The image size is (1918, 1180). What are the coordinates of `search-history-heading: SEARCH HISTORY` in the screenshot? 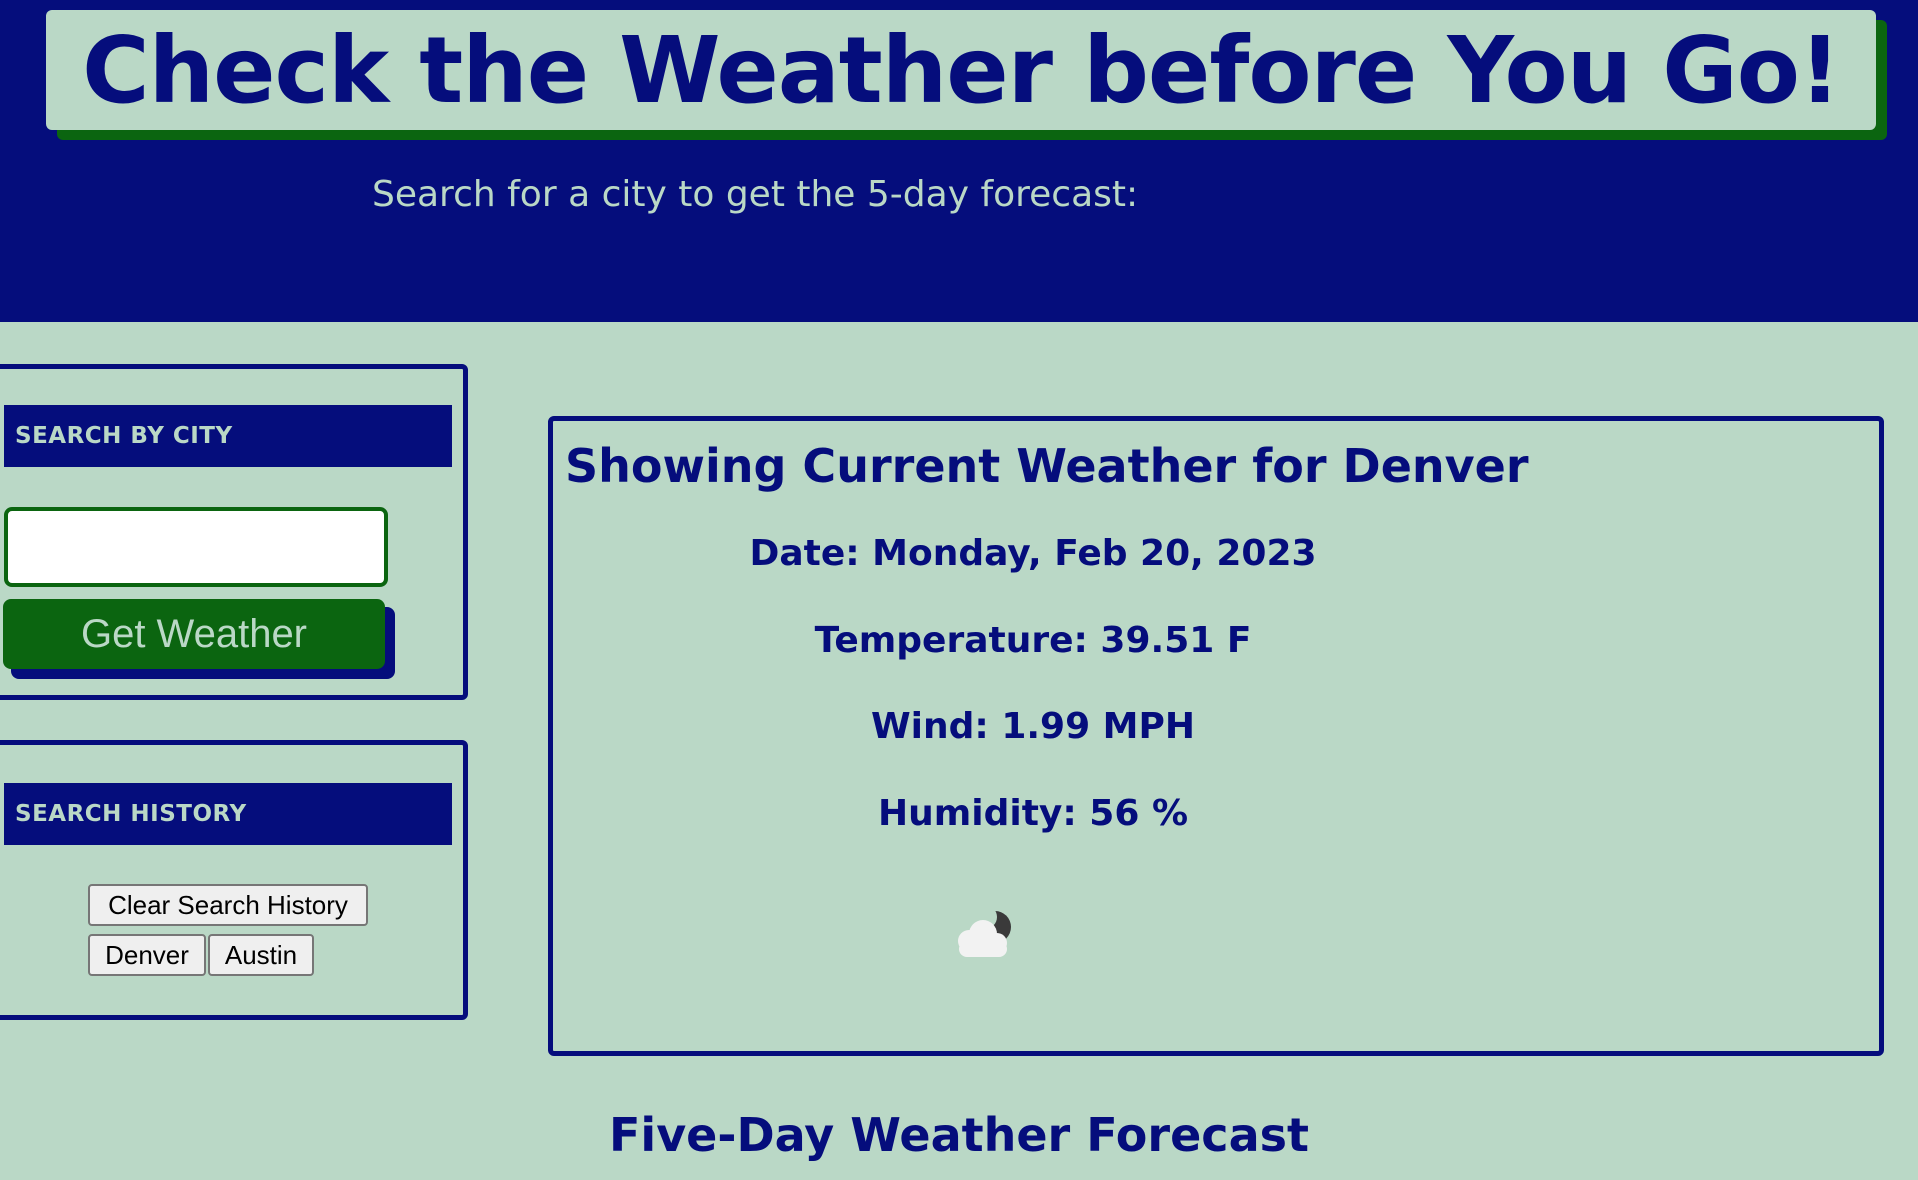 It's located at (228, 814).